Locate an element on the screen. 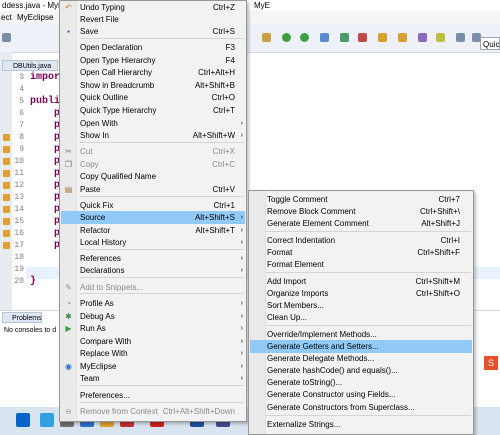 Image resolution: width=500 pixels, height=435 pixels. line-number: 7 is located at coordinates (21, 125).